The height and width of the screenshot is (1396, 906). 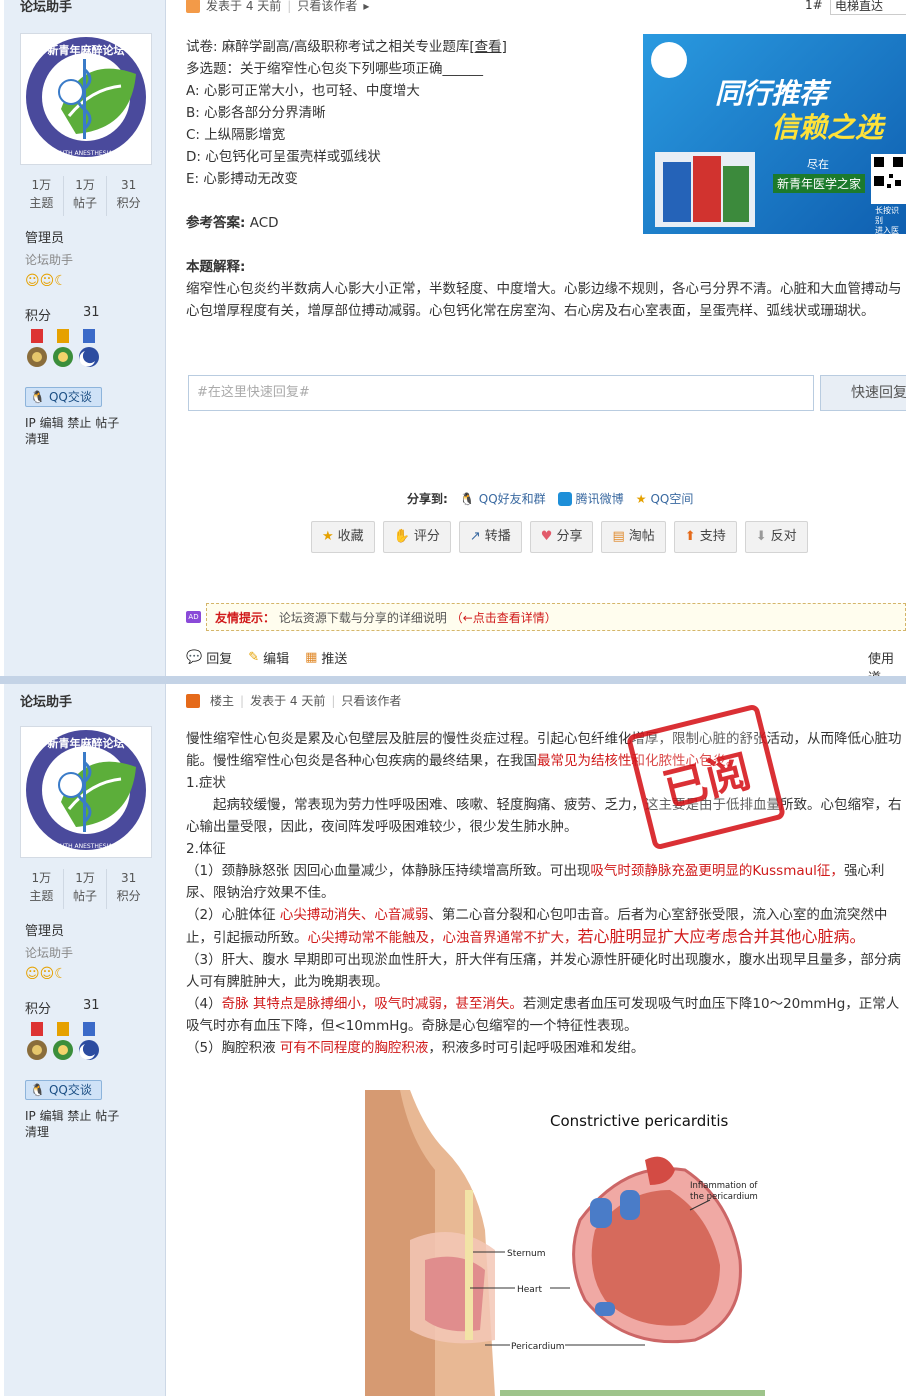 What do you see at coordinates (888, 179) in the screenshot?
I see `qr-code-icon` at bounding box center [888, 179].